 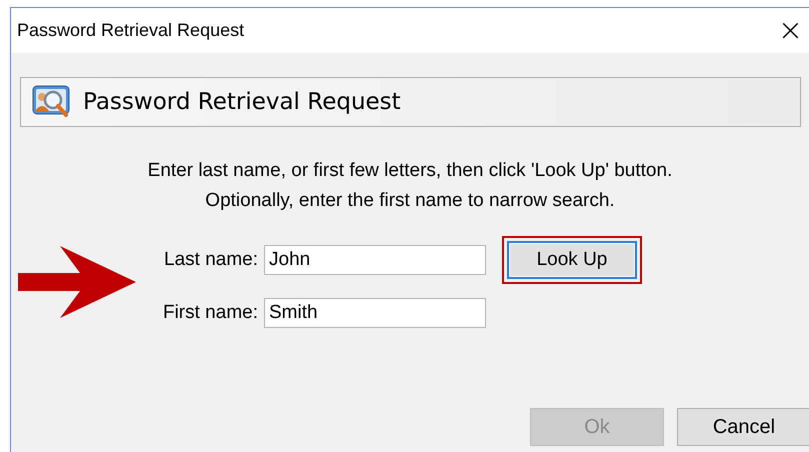 What do you see at coordinates (410, 201) in the screenshot?
I see `instruction-text: Optionally, enter the first name to narrow search.` at bounding box center [410, 201].